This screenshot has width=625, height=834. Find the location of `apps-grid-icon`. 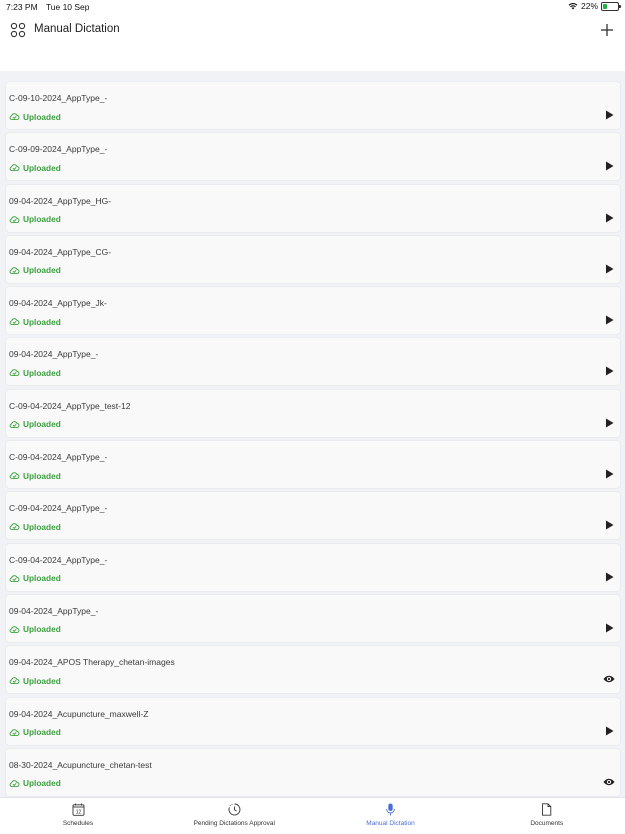

apps-grid-icon is located at coordinates (18, 30).